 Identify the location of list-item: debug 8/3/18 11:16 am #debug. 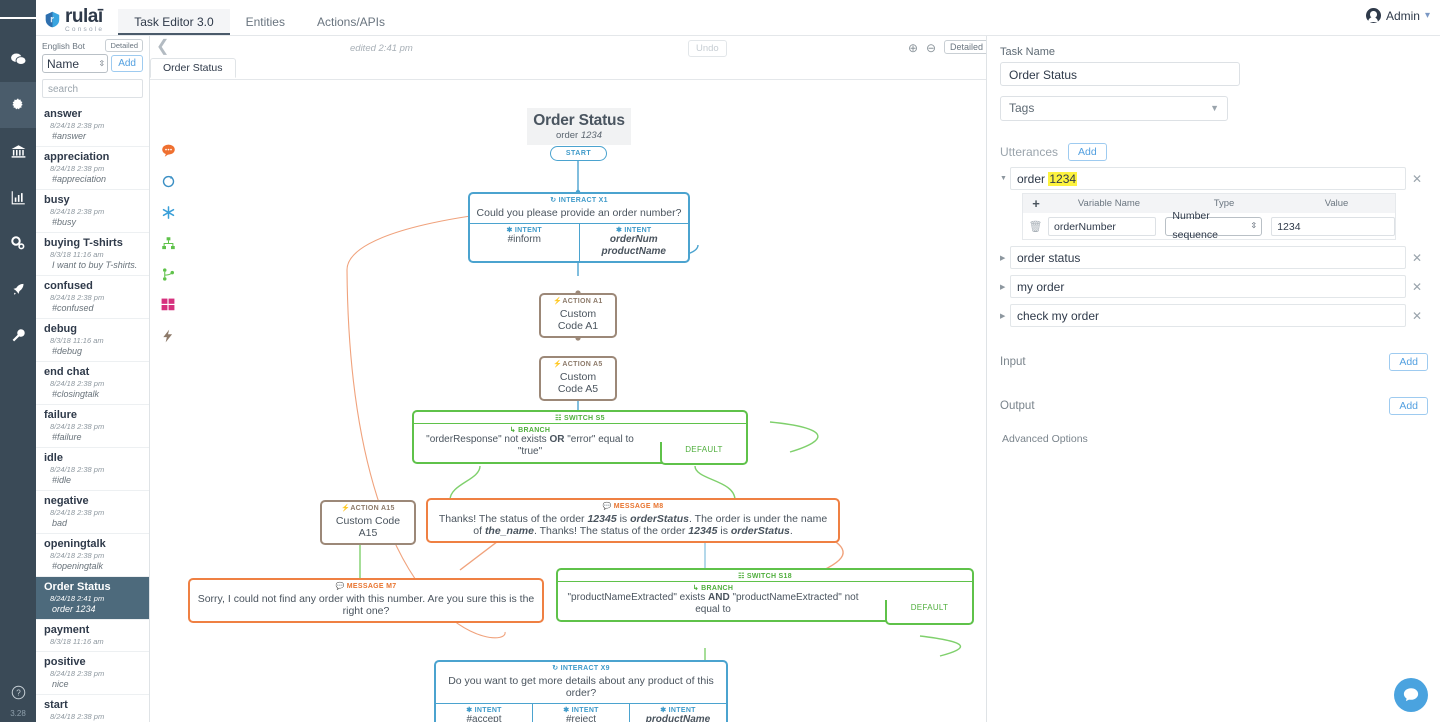
(92, 340).